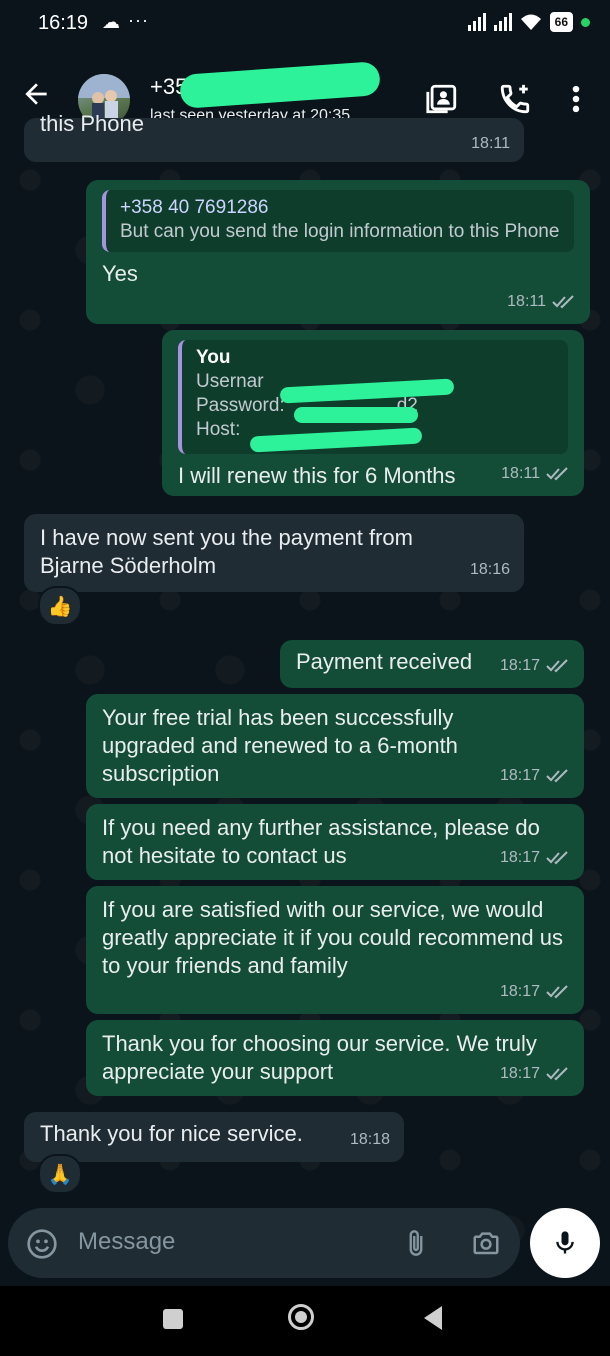 The image size is (610, 1356). I want to click on recents-icon, so click(173, 1319).